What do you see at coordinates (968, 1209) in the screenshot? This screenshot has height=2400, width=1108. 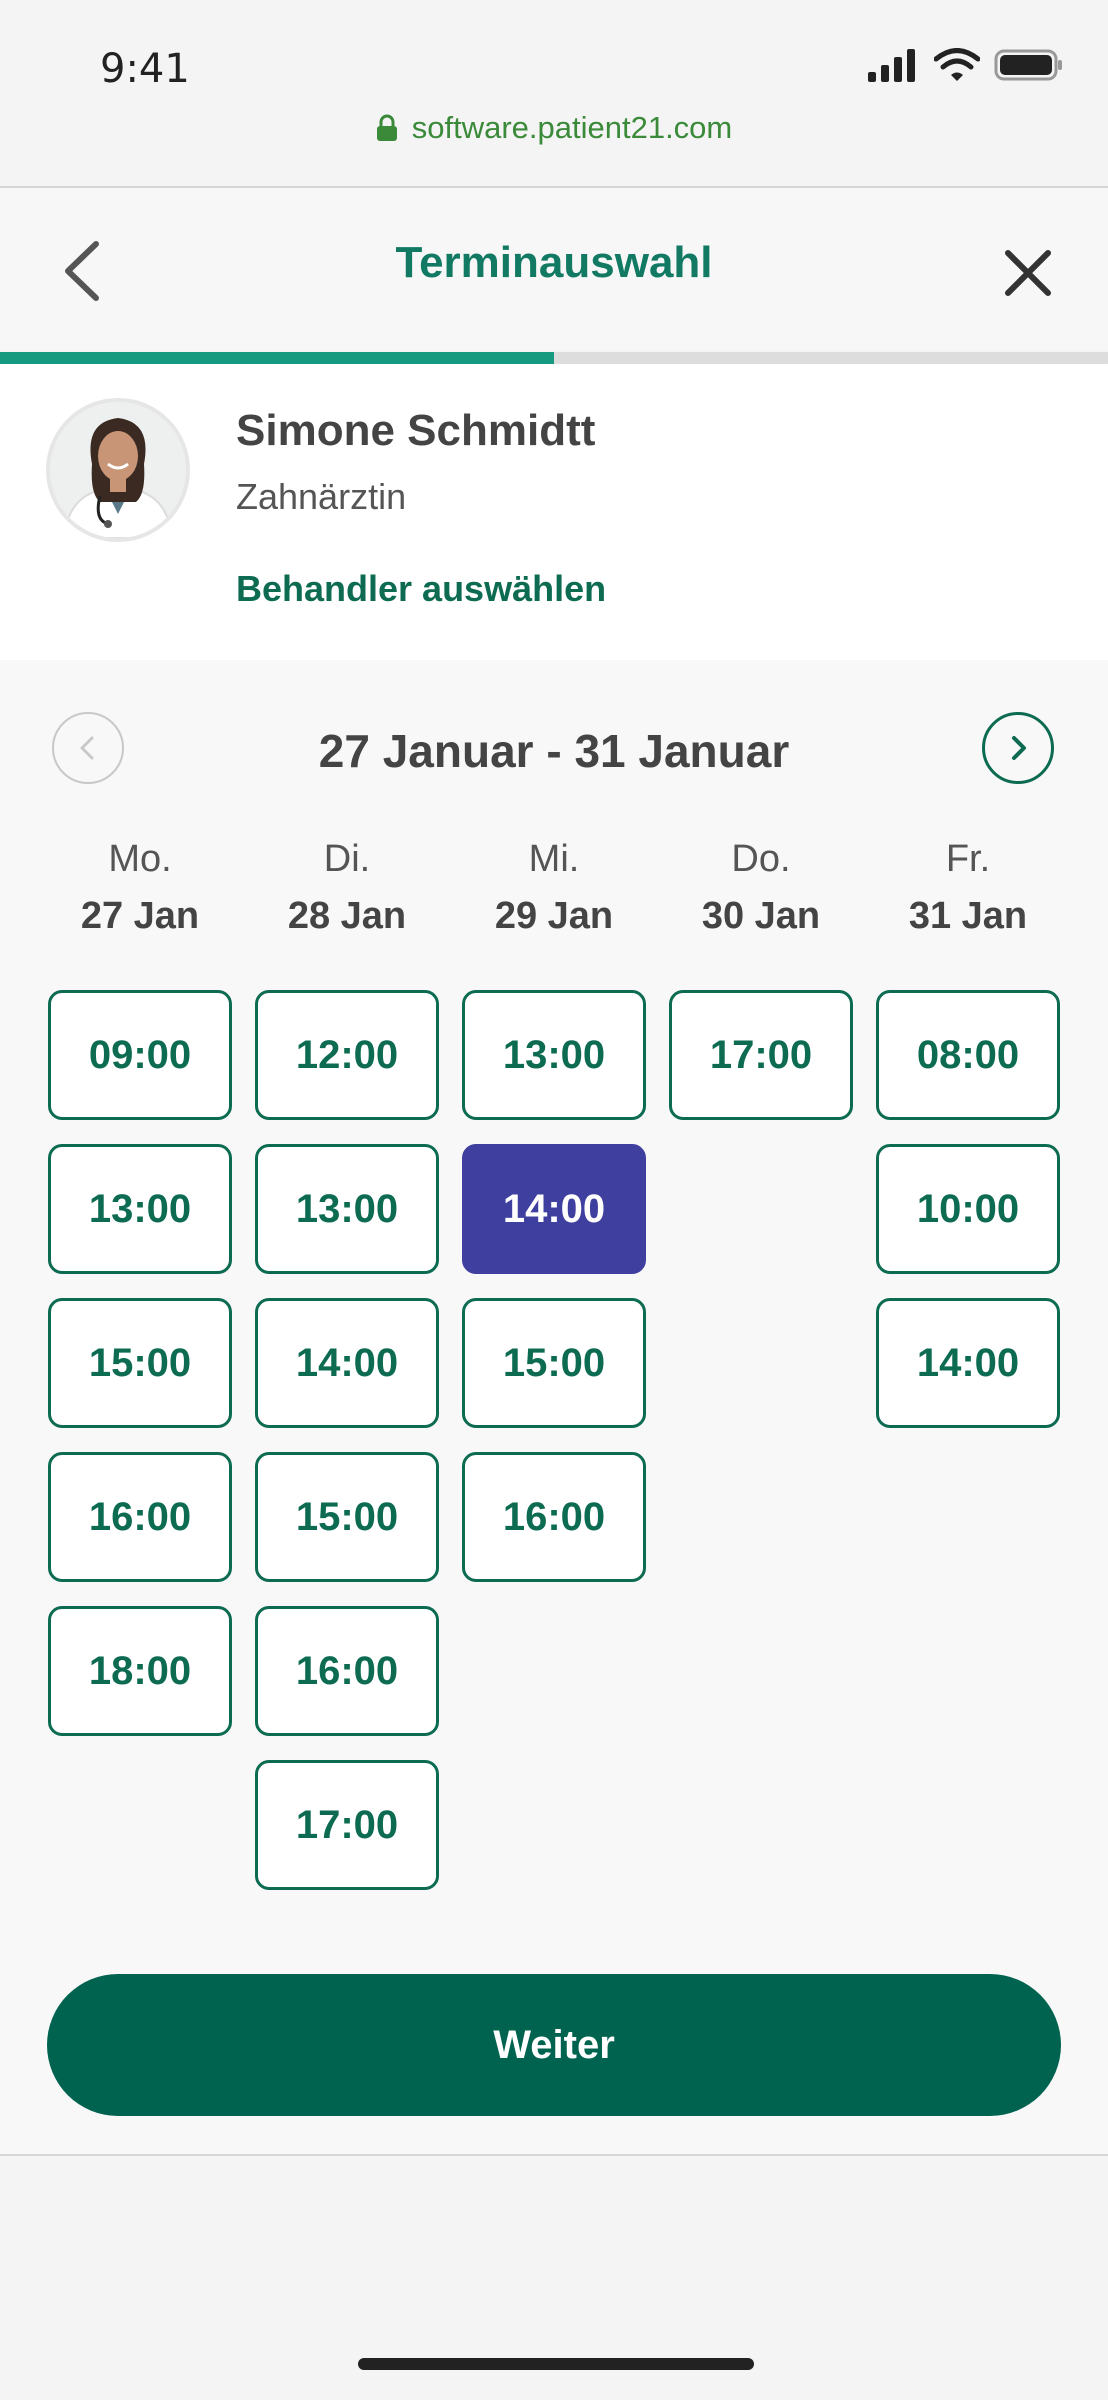 I see `time-slot: 10:00` at bounding box center [968, 1209].